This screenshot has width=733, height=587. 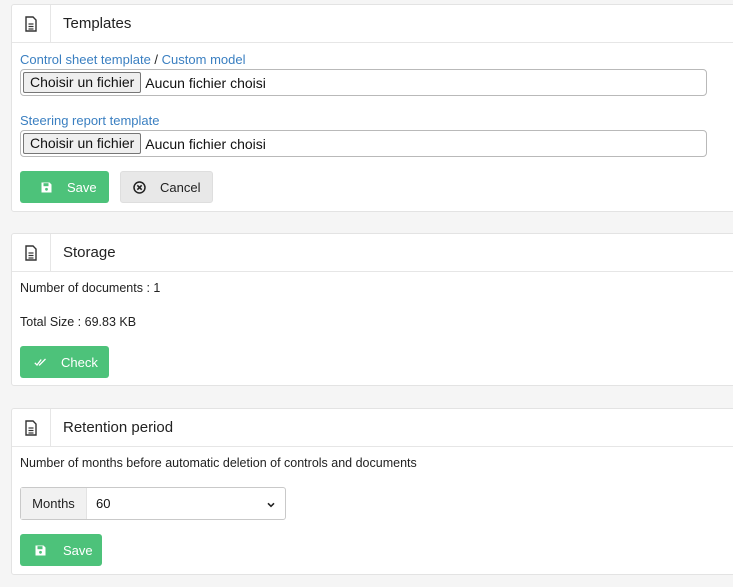 I want to click on steering-report-label: Steering report template, so click(x=89, y=120).